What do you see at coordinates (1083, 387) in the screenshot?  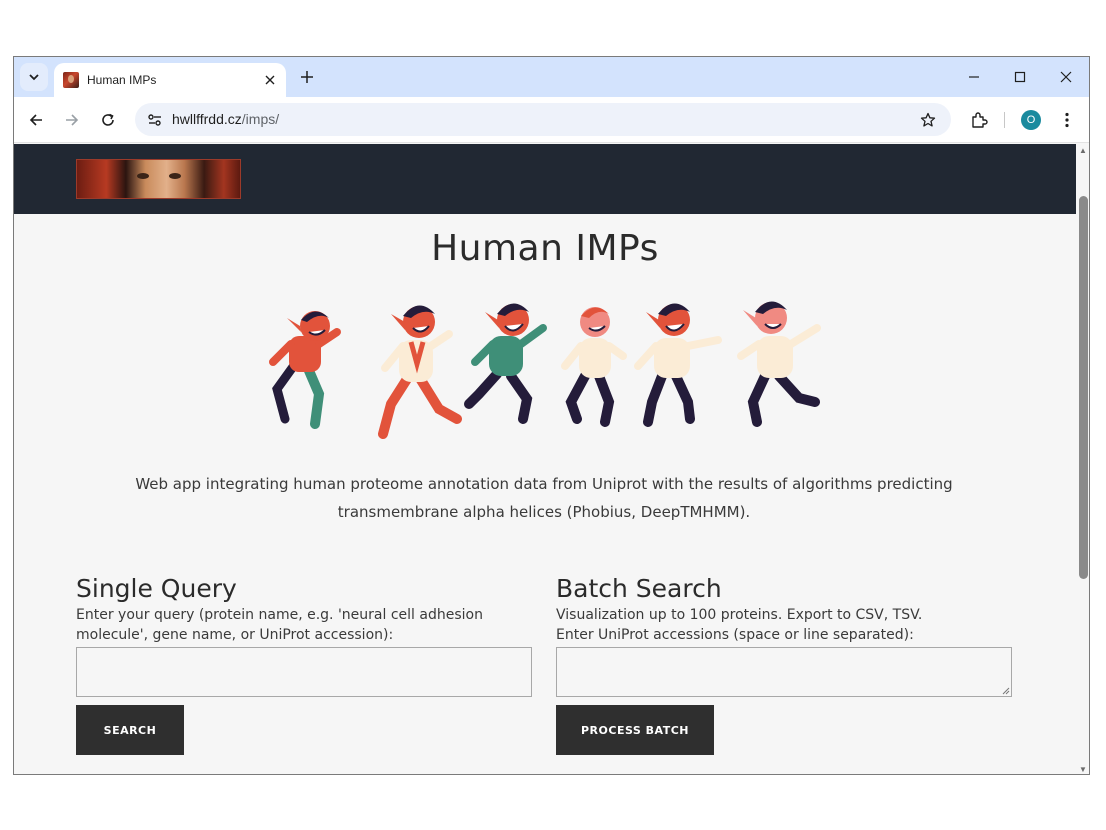 I see `scrollbar-thumb` at bounding box center [1083, 387].